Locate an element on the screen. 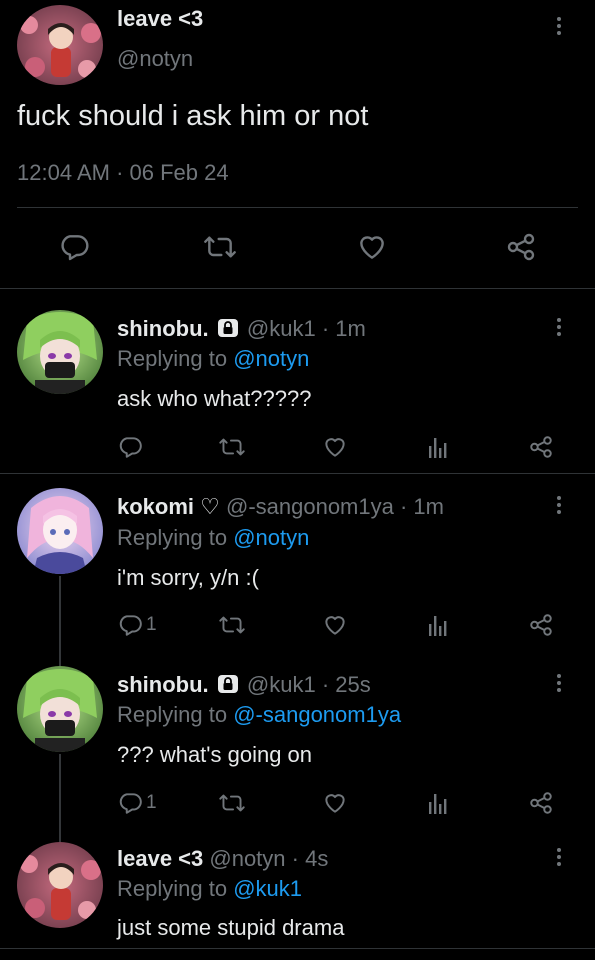  author-name: kokomi ♡ is located at coordinates (168, 506).